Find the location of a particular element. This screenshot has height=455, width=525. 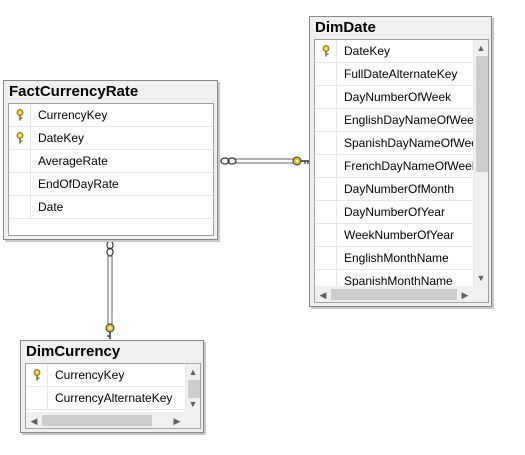

column-name: SpanishDayNameOfWeek is located at coordinates (414, 143).